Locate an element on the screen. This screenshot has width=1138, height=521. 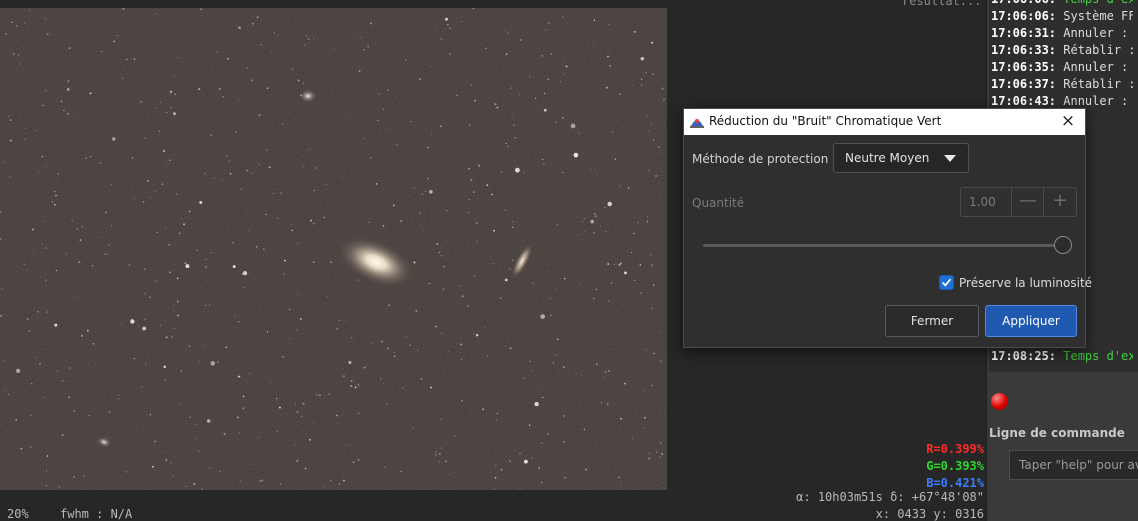
close-button: Fermer is located at coordinates (932, 321).